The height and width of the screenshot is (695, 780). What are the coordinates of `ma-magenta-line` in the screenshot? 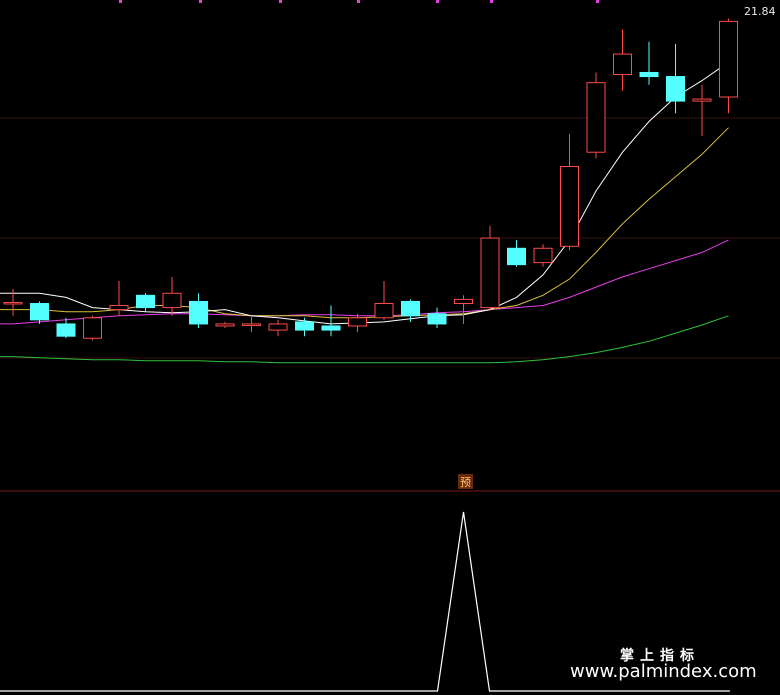 It's located at (364, 282).